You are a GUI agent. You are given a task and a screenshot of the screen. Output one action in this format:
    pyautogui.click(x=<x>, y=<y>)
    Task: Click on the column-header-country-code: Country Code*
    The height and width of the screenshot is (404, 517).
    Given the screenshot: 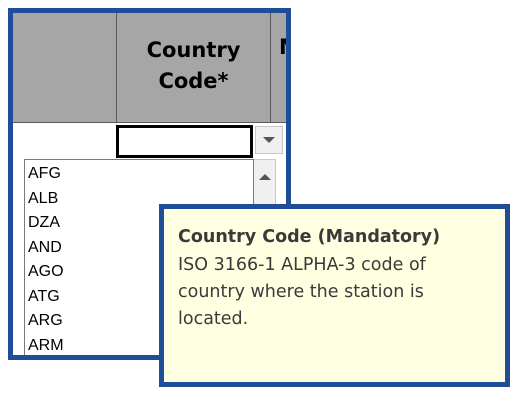 What is the action you would take?
    pyautogui.click(x=194, y=68)
    